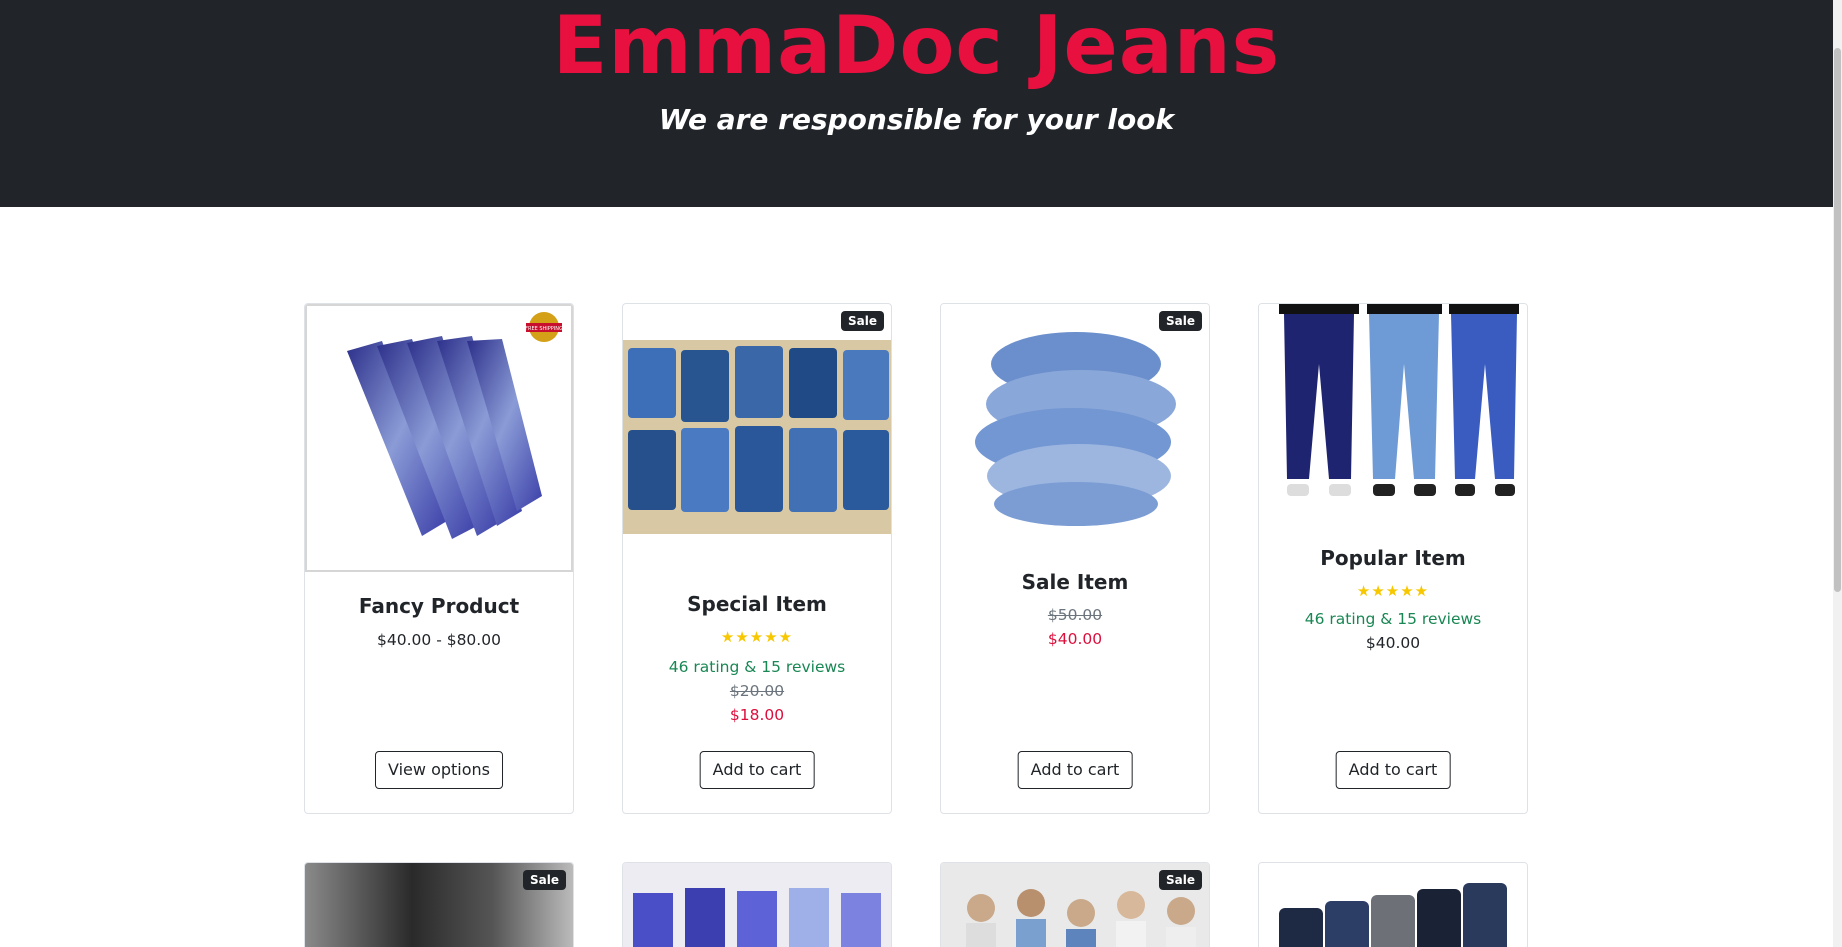 The height and width of the screenshot is (947, 1842). I want to click on jeans-stack-photo-icon, so click(1075, 429).